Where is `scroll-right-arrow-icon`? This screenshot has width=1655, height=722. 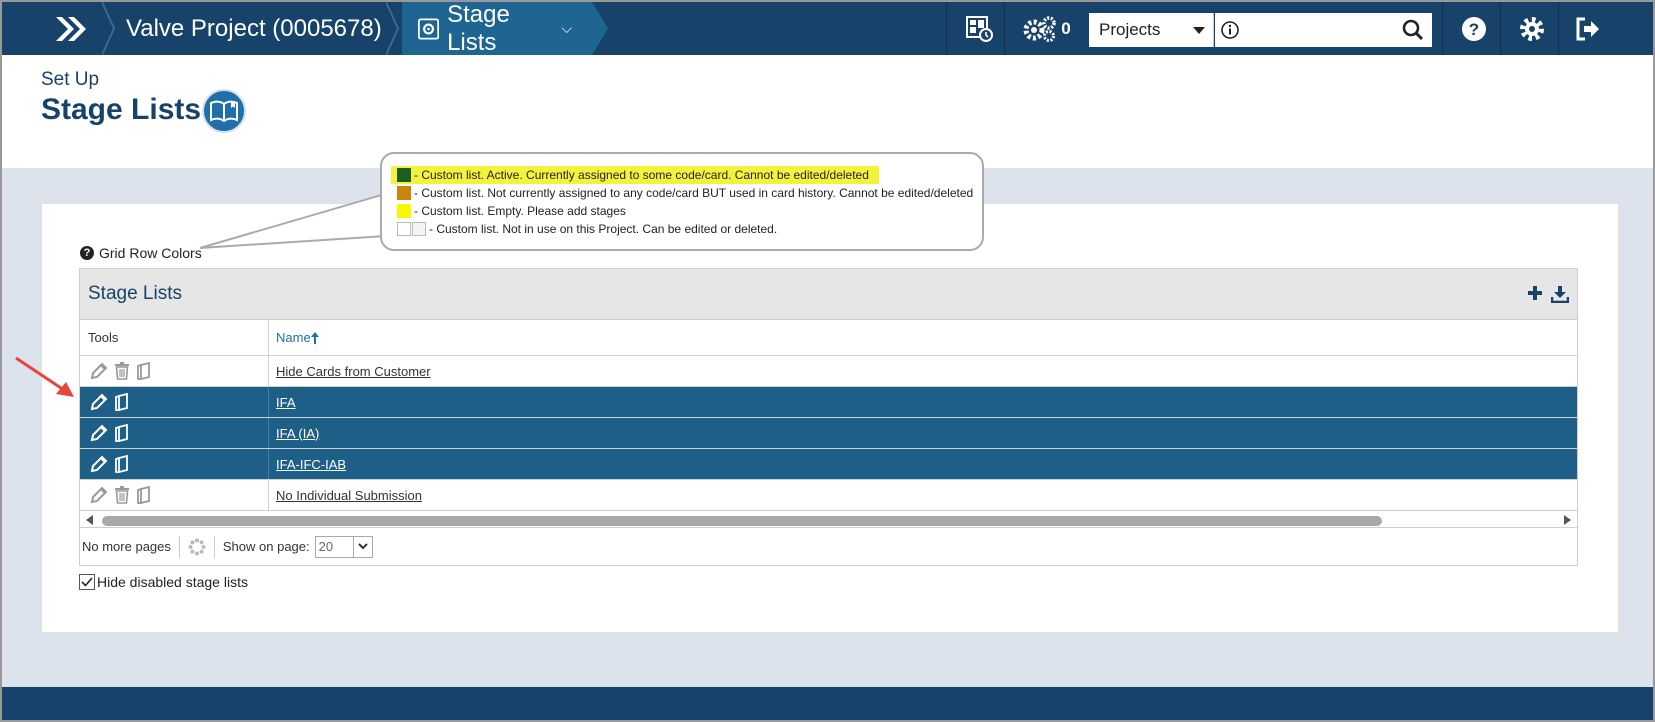 scroll-right-arrow-icon is located at coordinates (1567, 520).